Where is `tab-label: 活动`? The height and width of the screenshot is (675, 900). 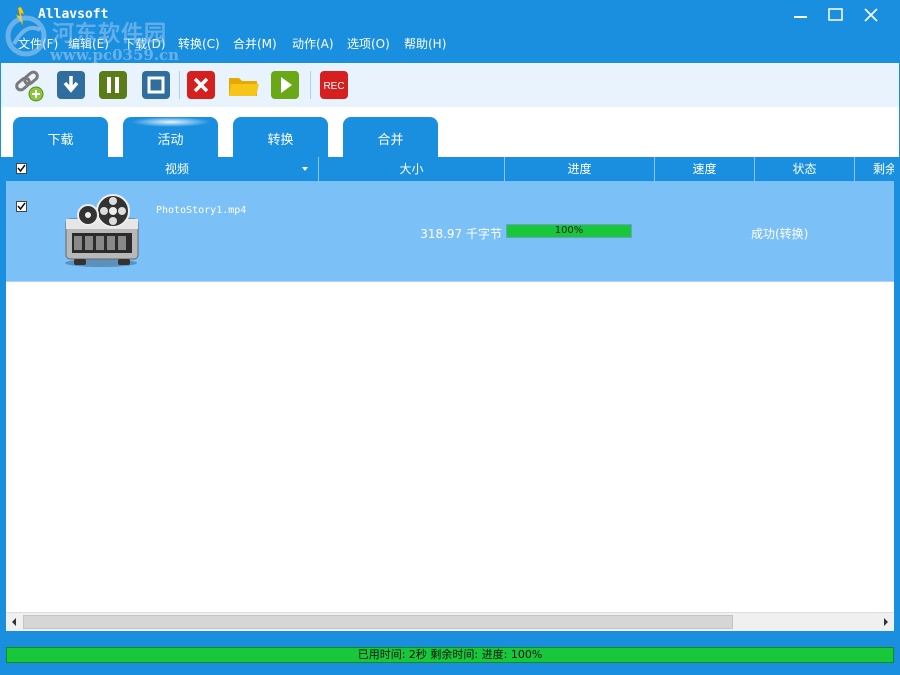
tab-label: 活动 is located at coordinates (170, 140).